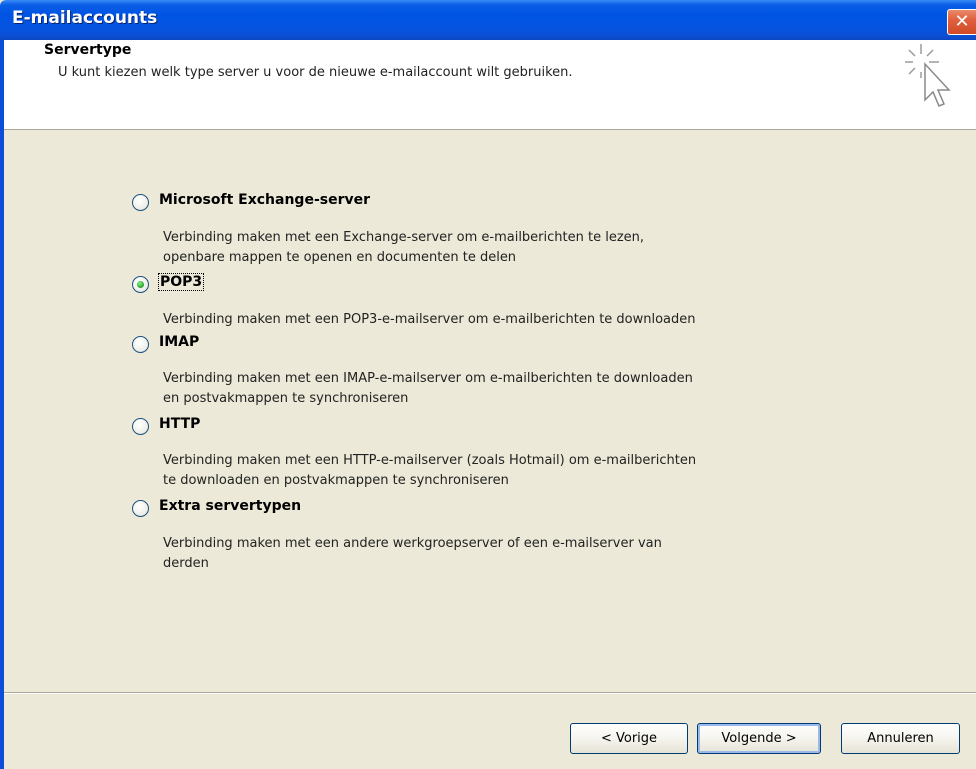 The width and height of the screenshot is (976, 769). I want to click on option-imap: IMAP, so click(192, 345).